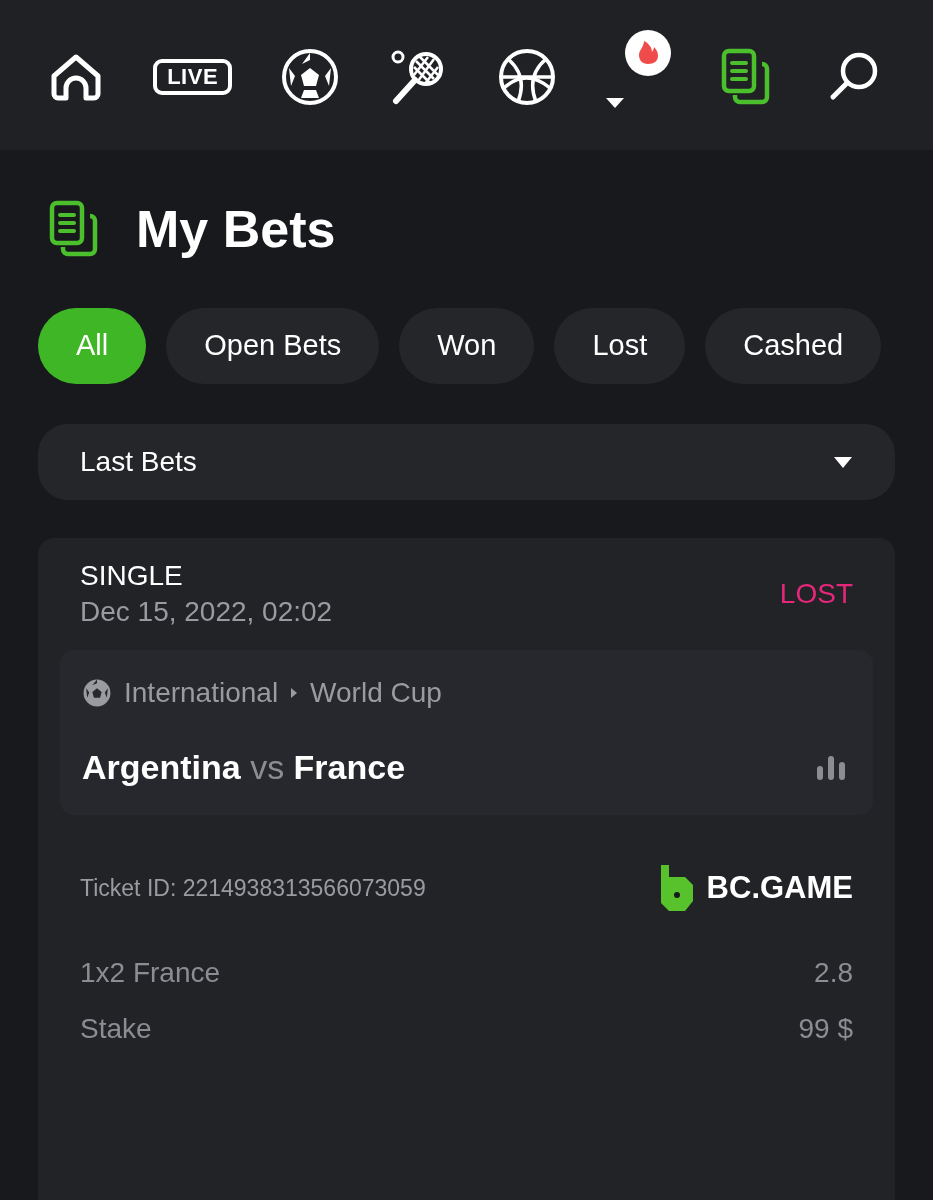  What do you see at coordinates (206, 612) in the screenshot?
I see `bet-date: Dec 15, 2022, 02:02` at bounding box center [206, 612].